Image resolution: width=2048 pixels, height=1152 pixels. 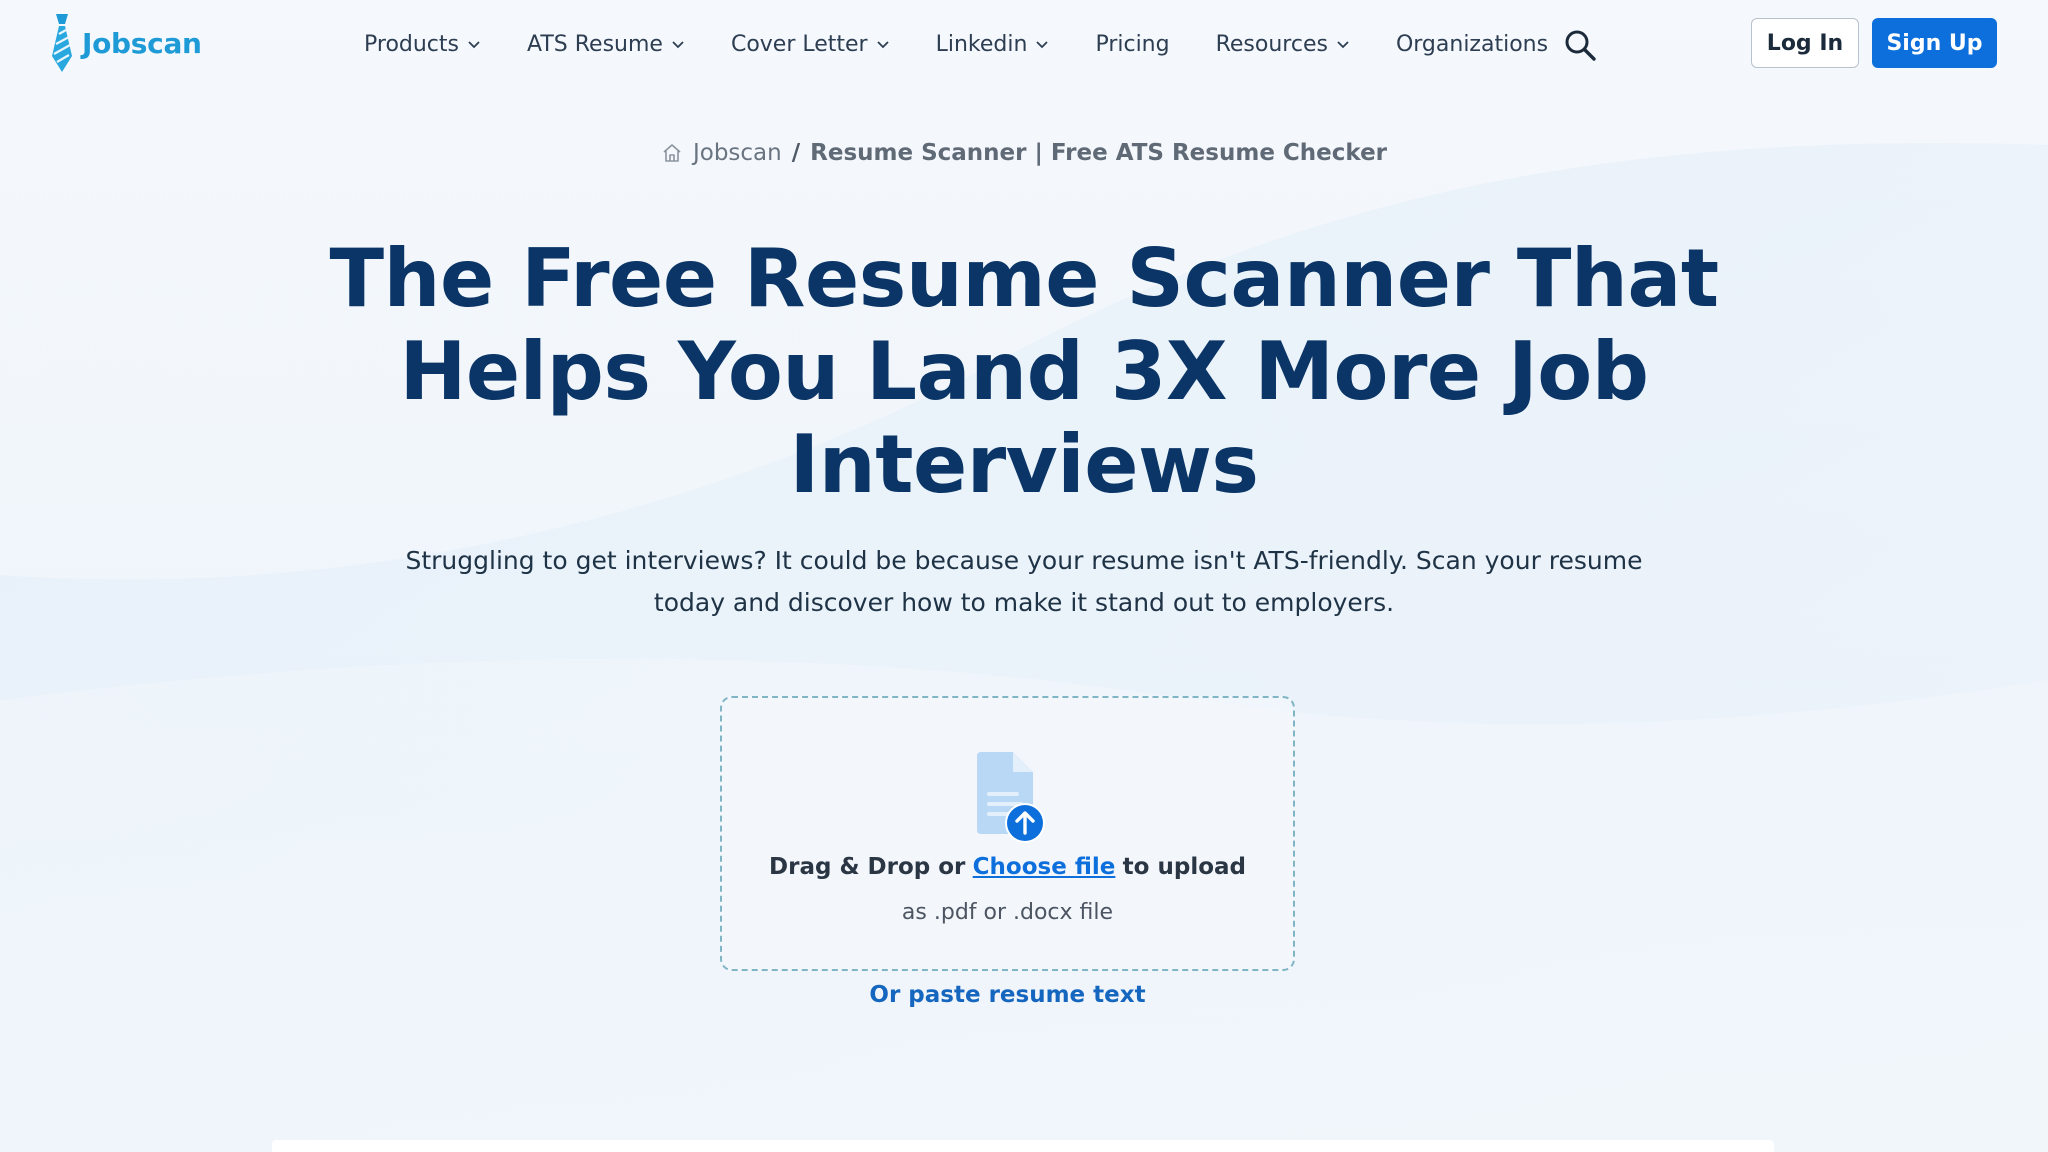 I want to click on file-type-hint: as .pdf or .docx file, so click(x=1007, y=912).